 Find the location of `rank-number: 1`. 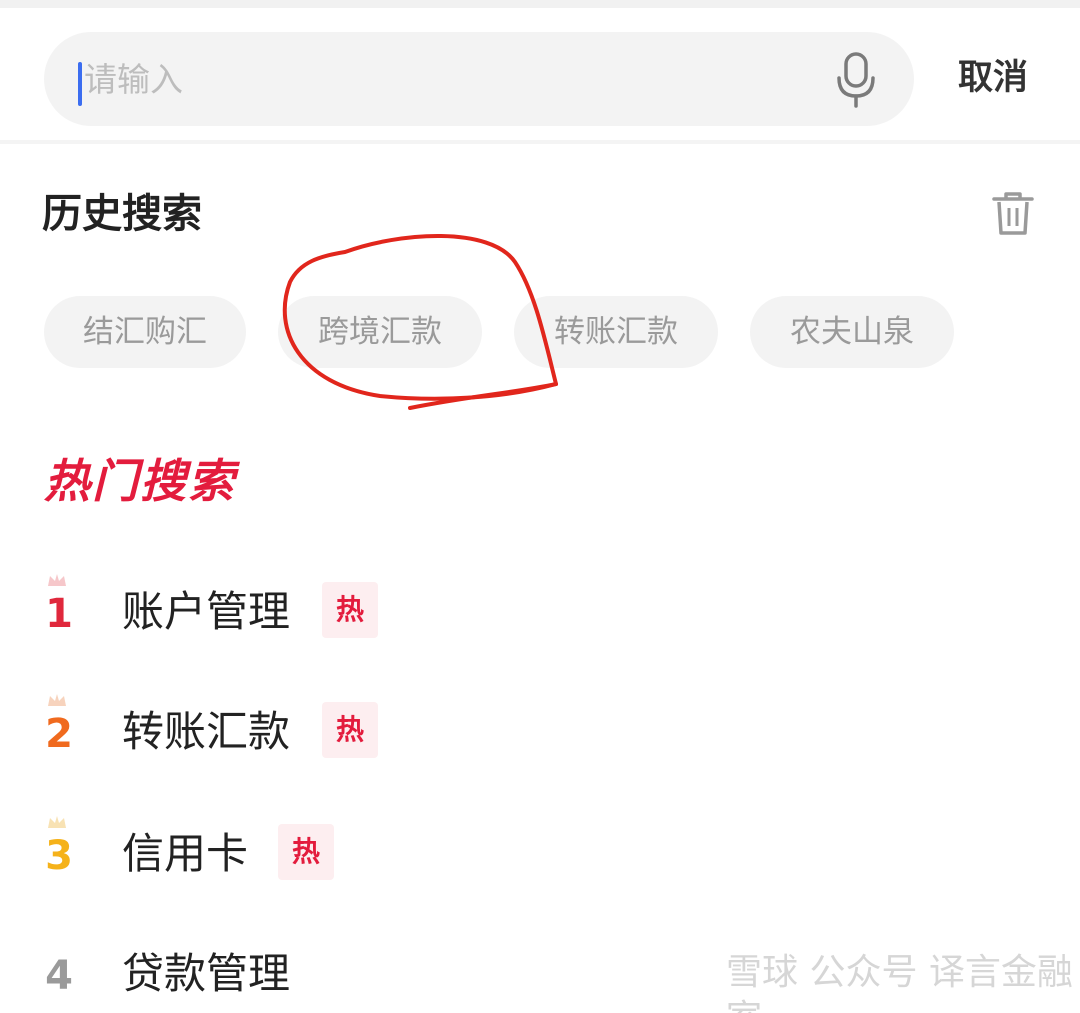

rank-number: 1 is located at coordinates (59, 614).